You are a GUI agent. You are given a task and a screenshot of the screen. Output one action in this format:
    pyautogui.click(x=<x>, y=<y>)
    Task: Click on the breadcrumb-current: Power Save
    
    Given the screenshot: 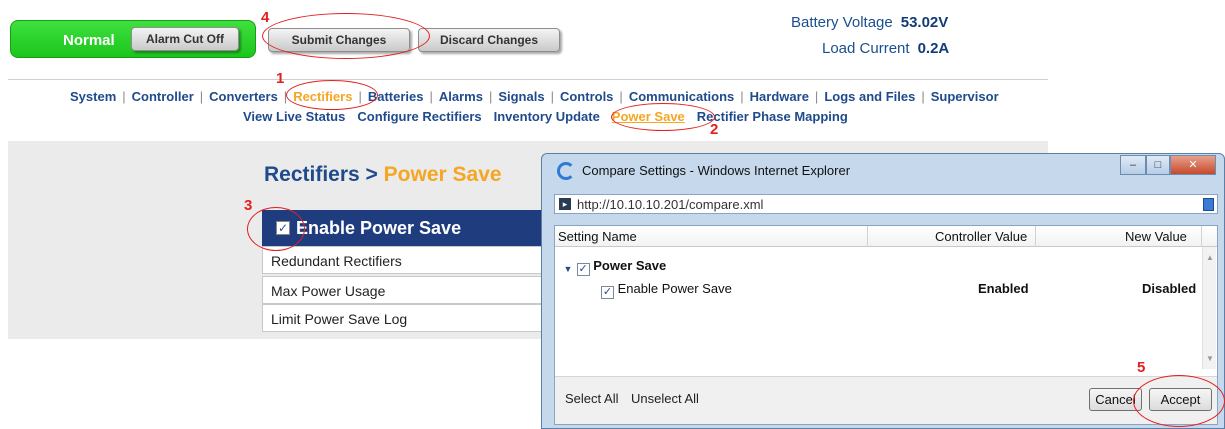 What is the action you would take?
    pyautogui.click(x=442, y=174)
    